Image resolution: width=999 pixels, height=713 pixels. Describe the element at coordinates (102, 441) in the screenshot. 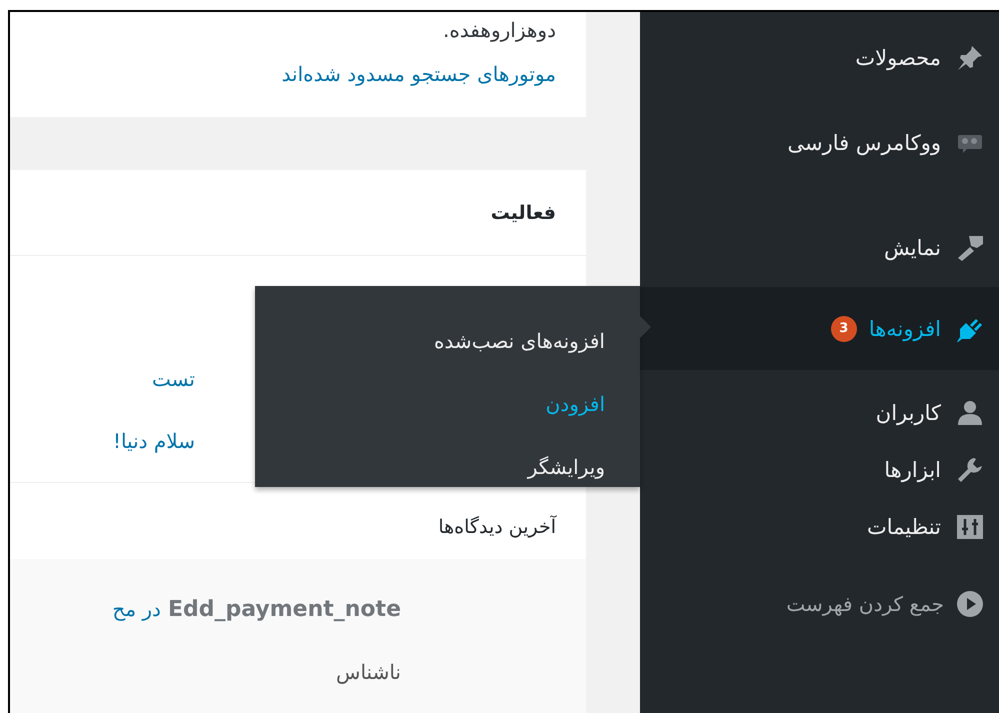

I see `post-link: سلام دنیا!` at that location.